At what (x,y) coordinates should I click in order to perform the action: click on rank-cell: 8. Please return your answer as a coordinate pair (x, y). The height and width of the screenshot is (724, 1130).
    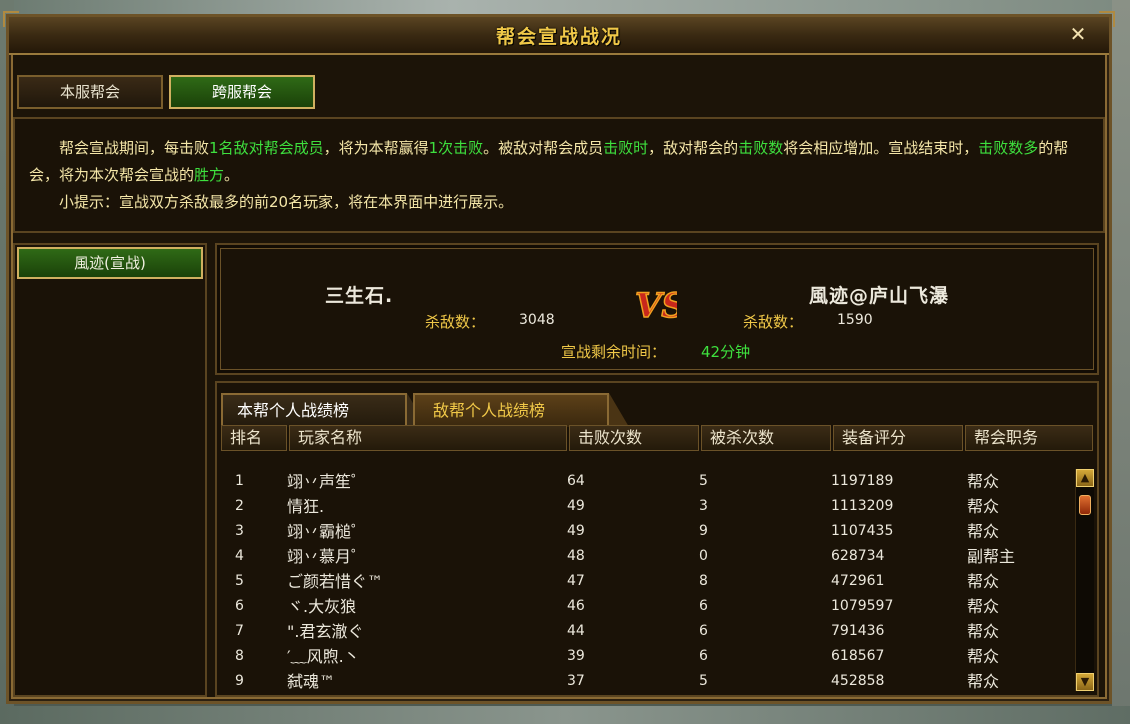
    Looking at the image, I should click on (239, 656).